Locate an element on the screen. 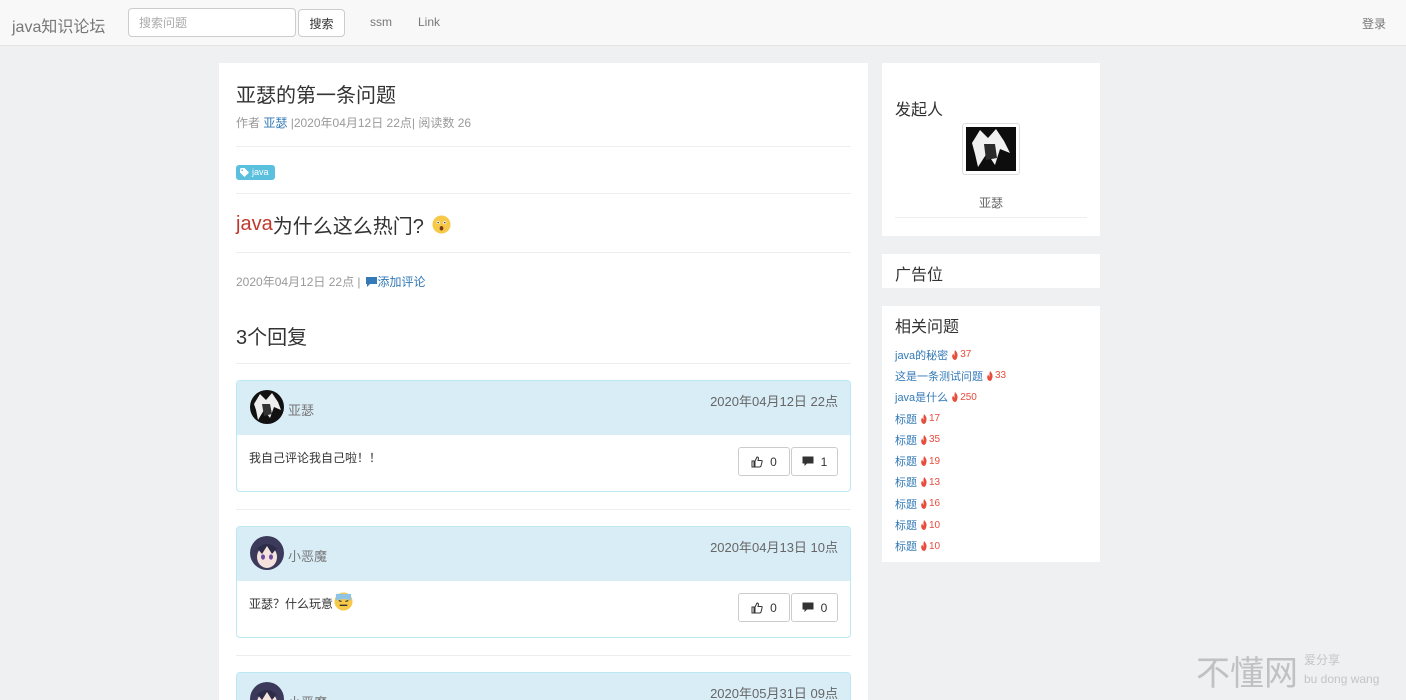 Image resolution: width=1406 pixels, height=700 pixels. weary-emoji-icon is located at coordinates (343, 601).